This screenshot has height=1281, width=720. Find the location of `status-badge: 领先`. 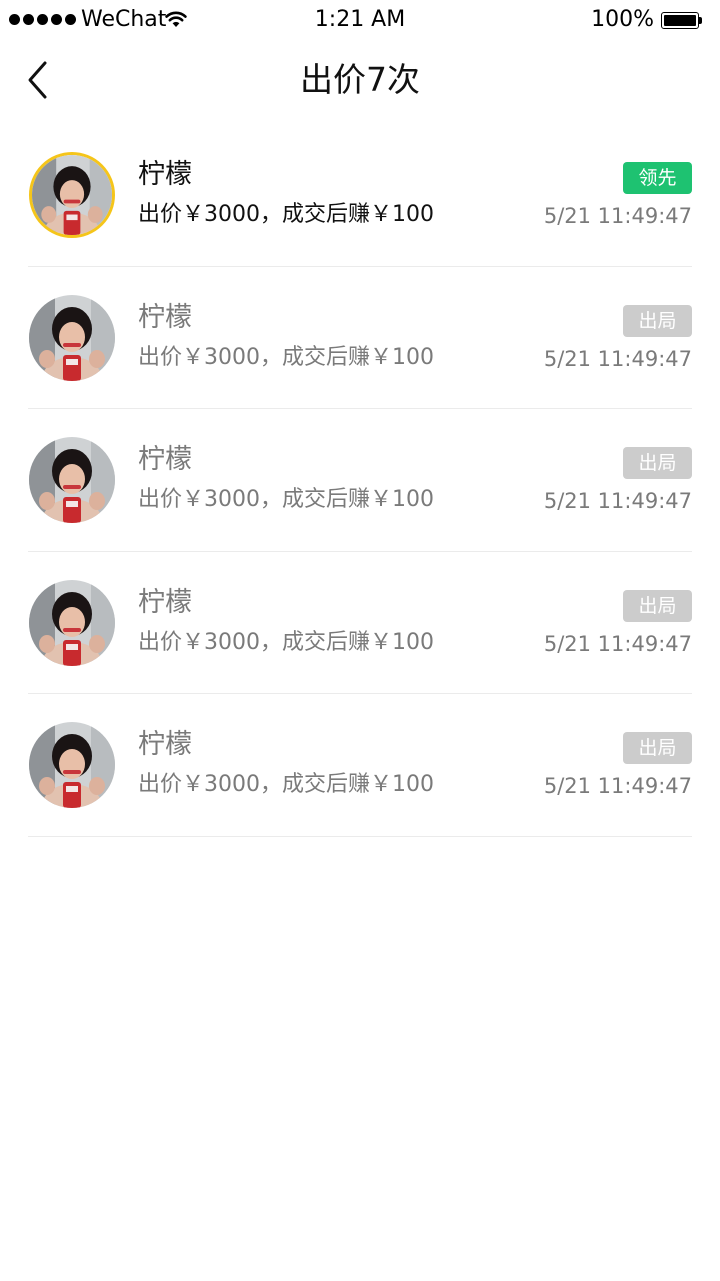

status-badge: 领先 is located at coordinates (657, 178).